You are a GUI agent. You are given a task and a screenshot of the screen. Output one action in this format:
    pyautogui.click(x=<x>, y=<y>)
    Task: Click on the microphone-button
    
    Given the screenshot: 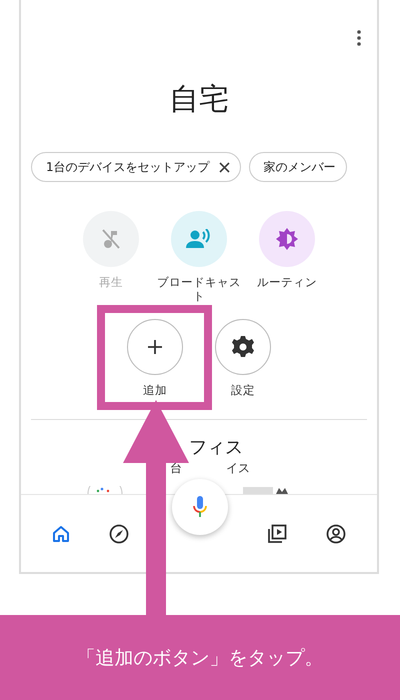 What is the action you would take?
    pyautogui.click(x=200, y=507)
    